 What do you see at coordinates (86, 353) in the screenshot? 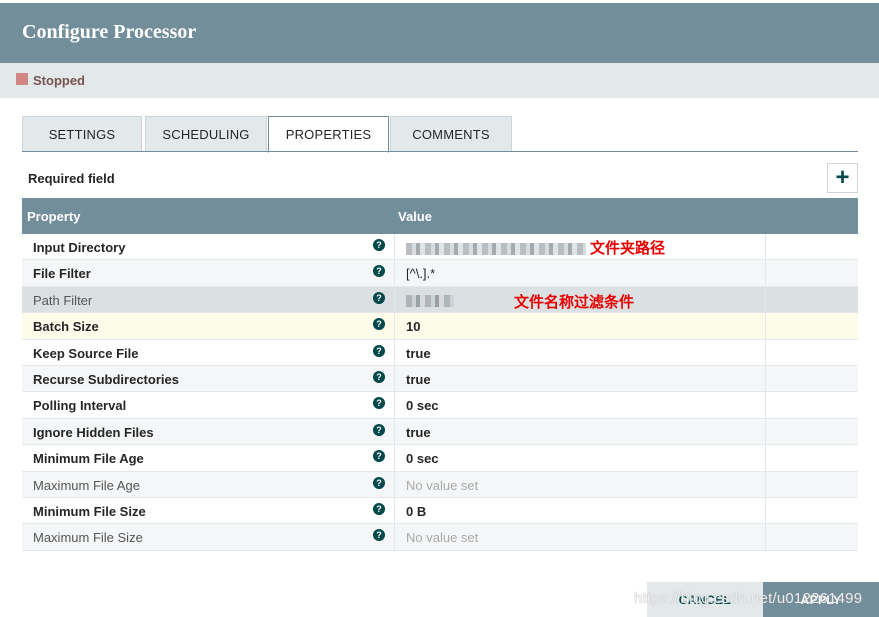
I see `property-name: Keep Source File` at bounding box center [86, 353].